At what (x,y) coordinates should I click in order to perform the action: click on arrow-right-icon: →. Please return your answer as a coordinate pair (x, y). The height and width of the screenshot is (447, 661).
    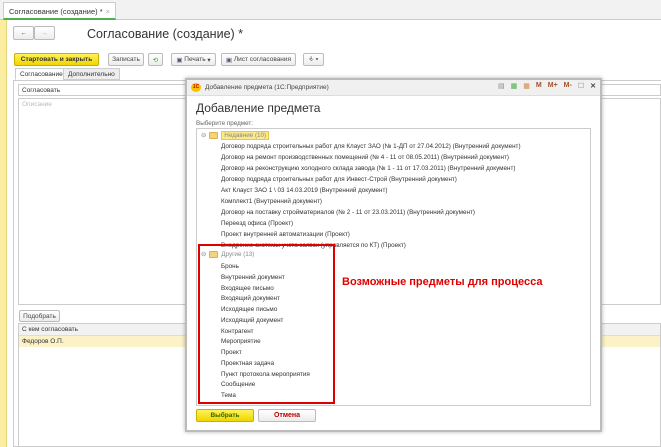
    Looking at the image, I should click on (44, 33).